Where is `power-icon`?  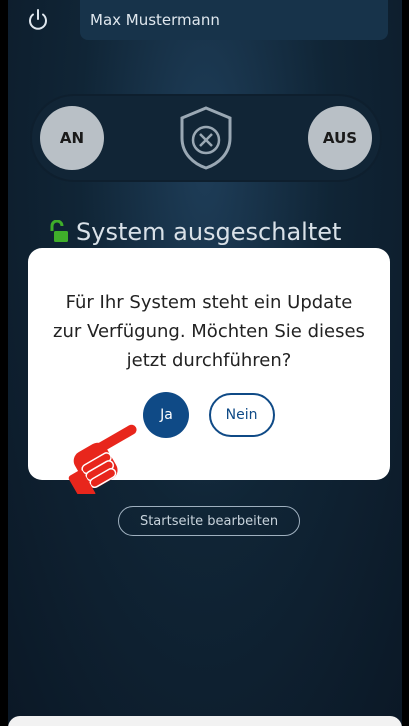 power-icon is located at coordinates (38, 20).